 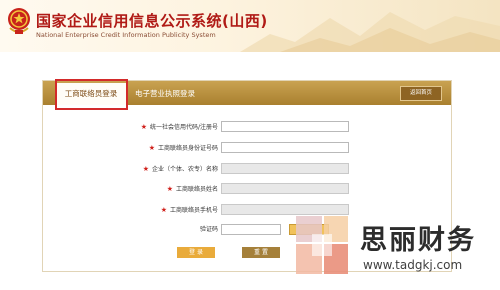 I want to click on field-credit-code: ★ 统一社会信用代码/注册号, so click(x=247, y=127).